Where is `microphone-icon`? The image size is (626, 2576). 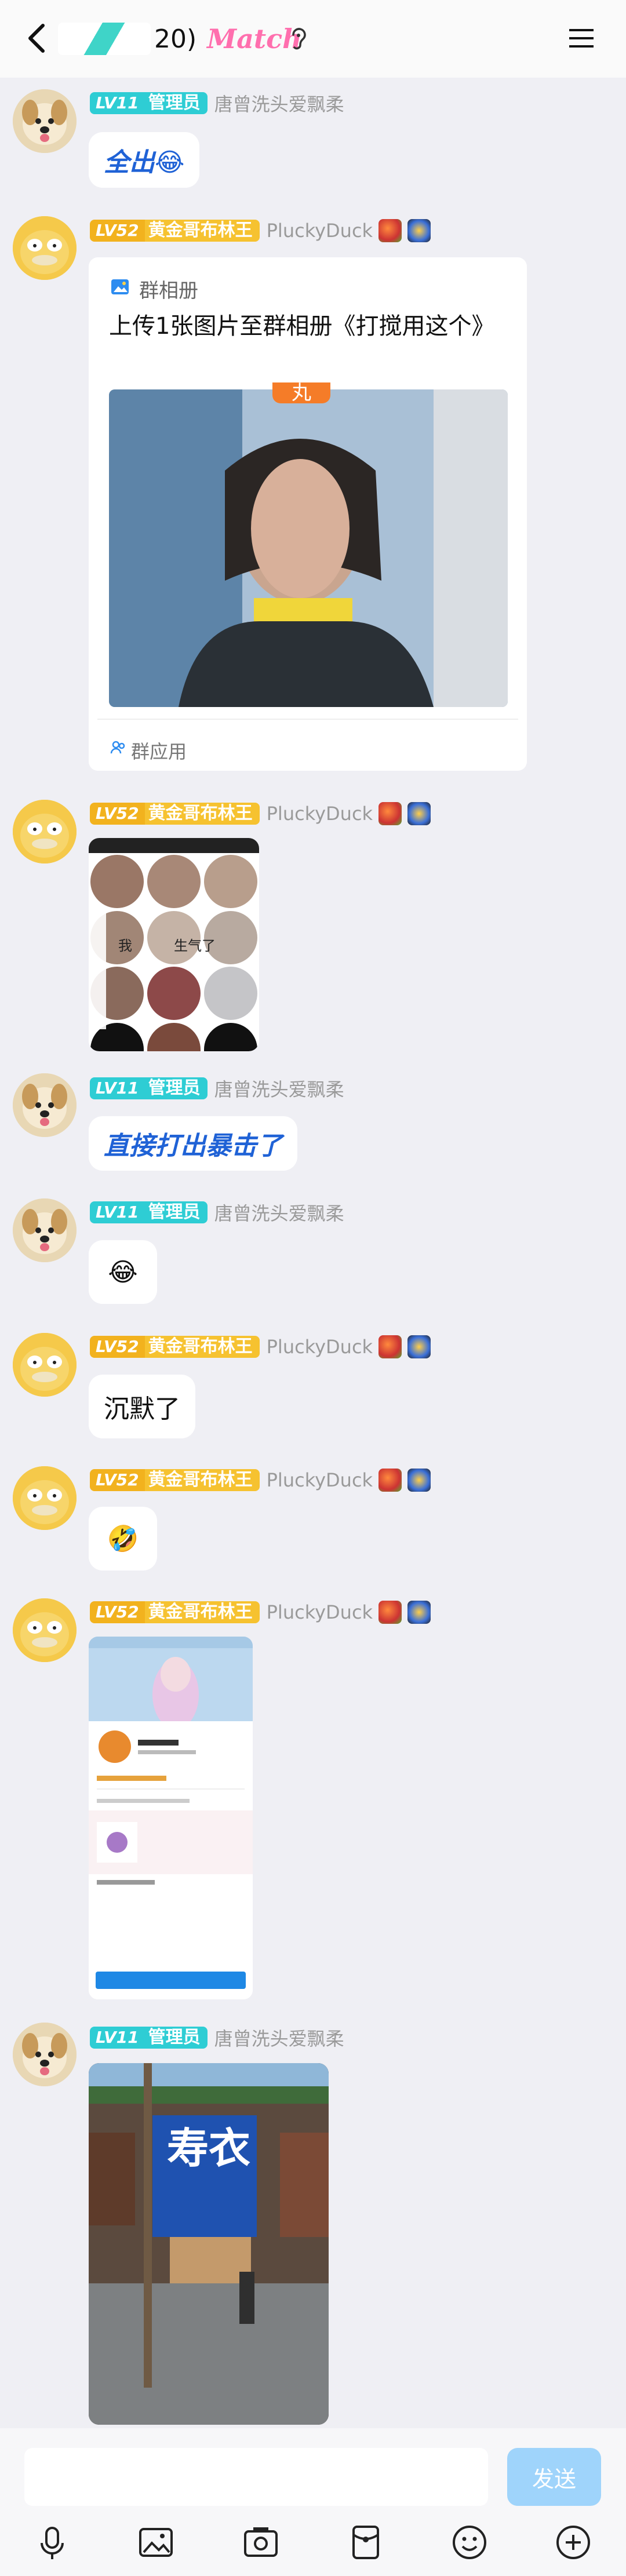 microphone-icon is located at coordinates (52, 2542).